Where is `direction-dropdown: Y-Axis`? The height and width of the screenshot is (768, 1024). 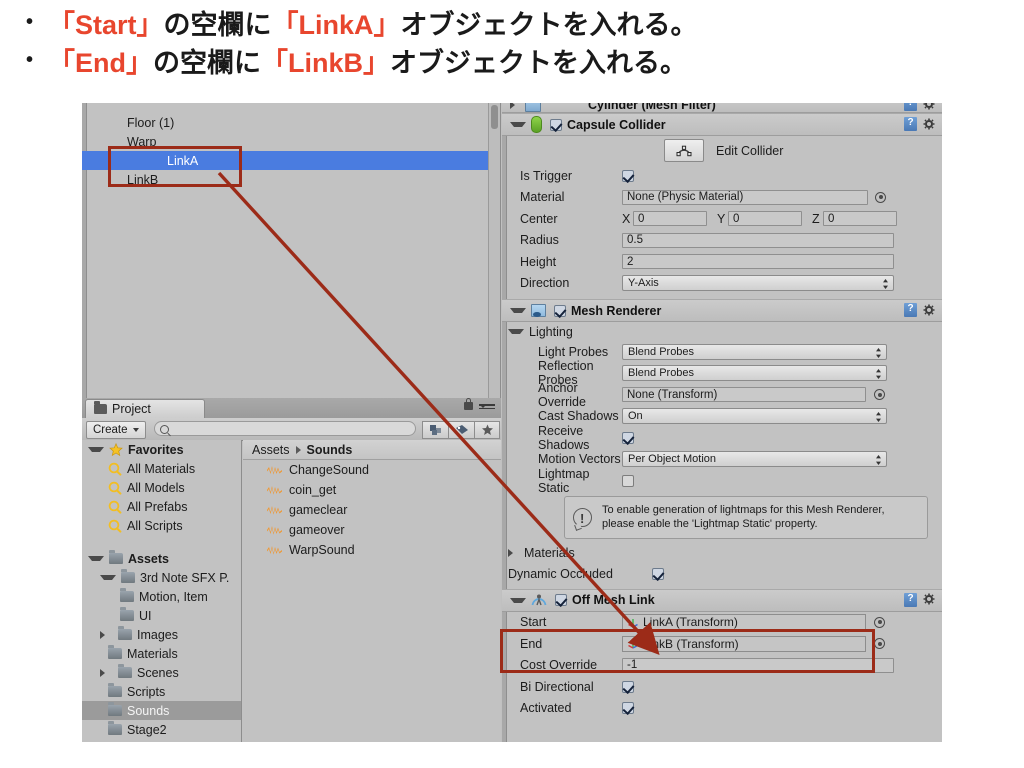 direction-dropdown: Y-Axis is located at coordinates (758, 283).